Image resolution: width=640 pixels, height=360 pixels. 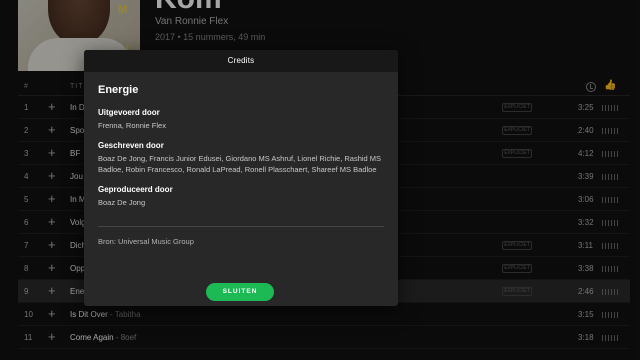 What do you see at coordinates (241, 119) in the screenshot?
I see `credit-group-performers: Uitgevoerd door Frenna, Ronnie Flex` at bounding box center [241, 119].